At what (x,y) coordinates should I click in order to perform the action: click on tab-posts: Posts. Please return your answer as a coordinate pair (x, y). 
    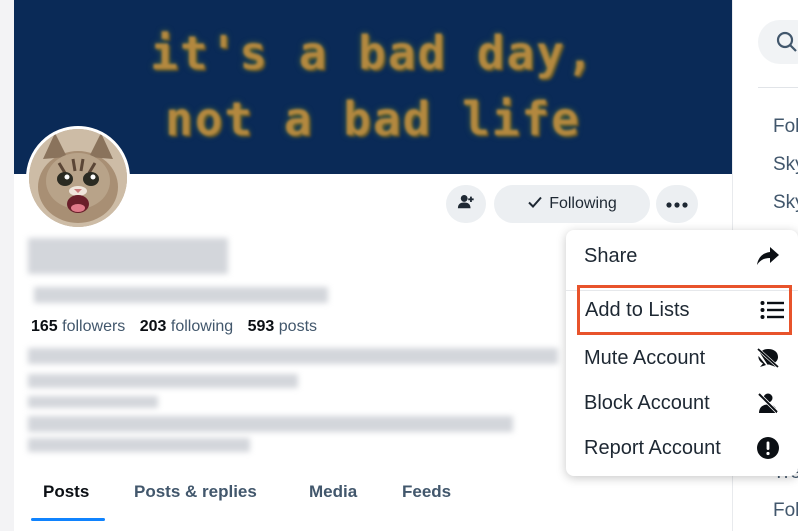
    Looking at the image, I should click on (66, 492).